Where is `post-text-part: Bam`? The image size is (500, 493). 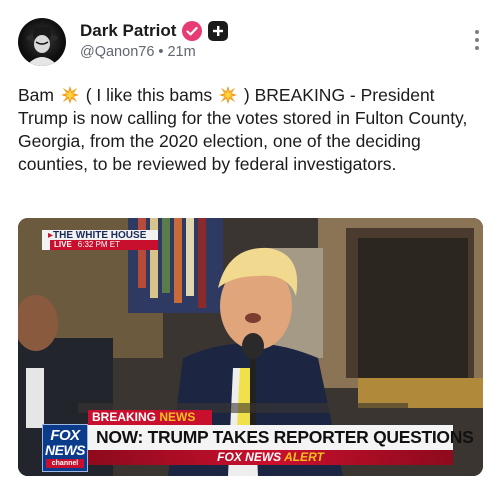 post-text-part: Bam is located at coordinates (36, 95).